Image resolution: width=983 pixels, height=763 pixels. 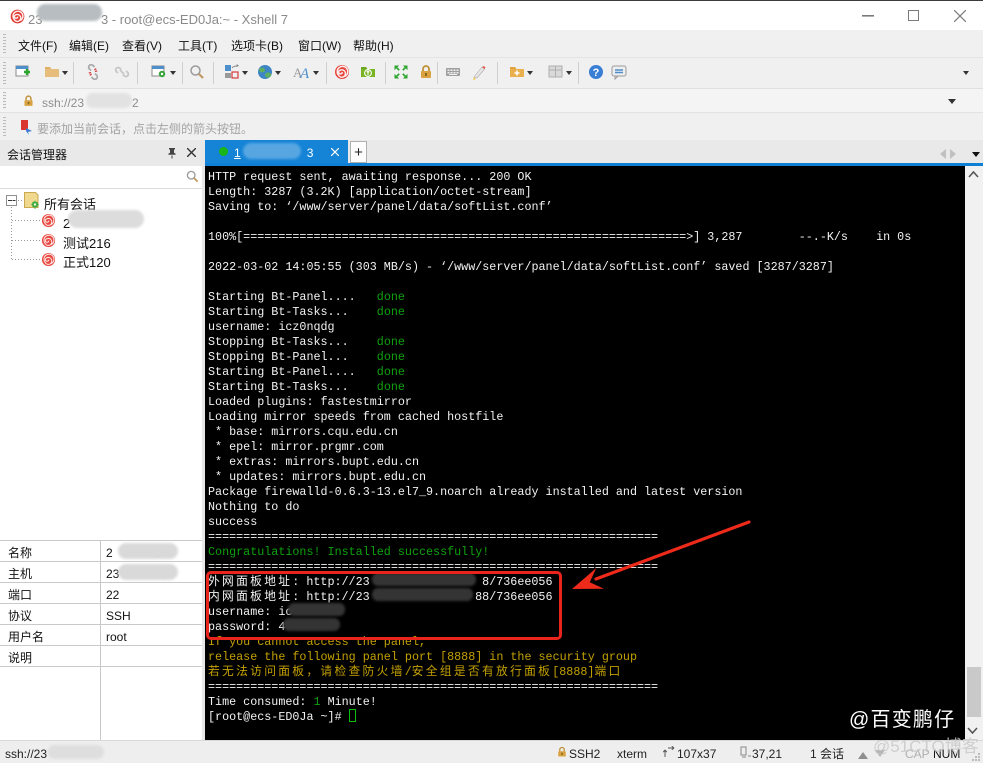 I want to click on svg-text: A, so click(x=304, y=73).